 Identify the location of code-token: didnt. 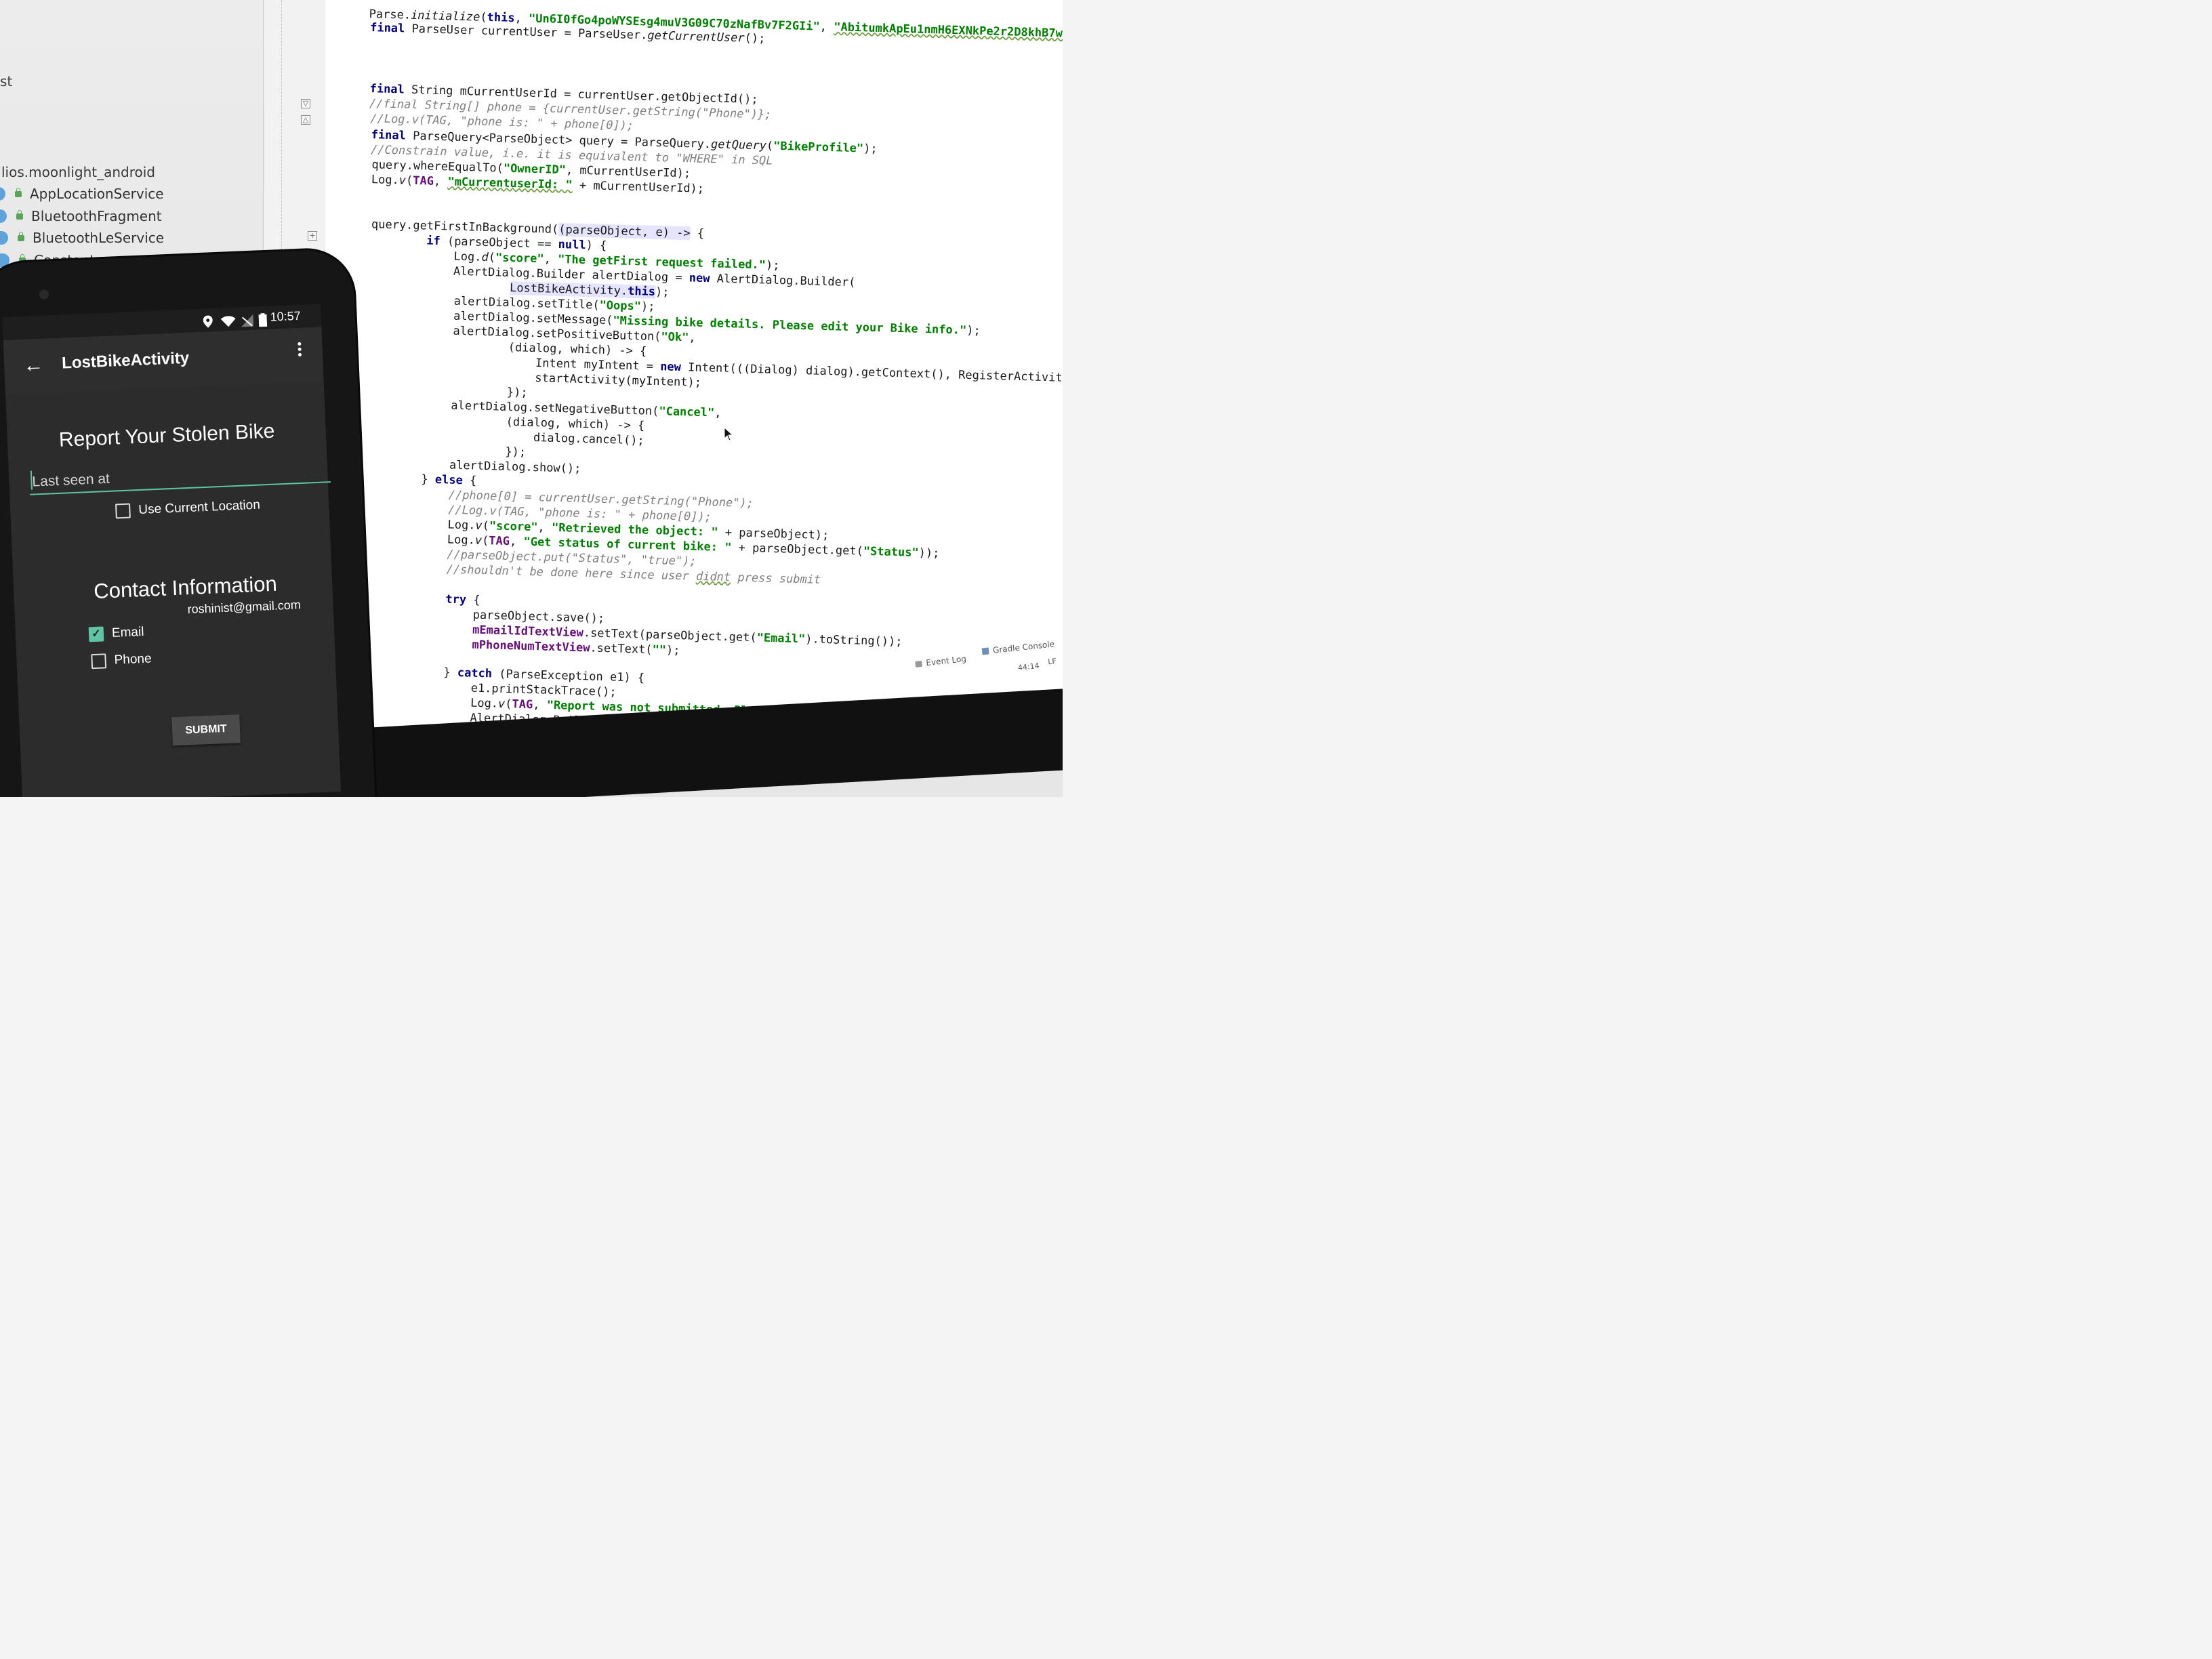
(713, 577).